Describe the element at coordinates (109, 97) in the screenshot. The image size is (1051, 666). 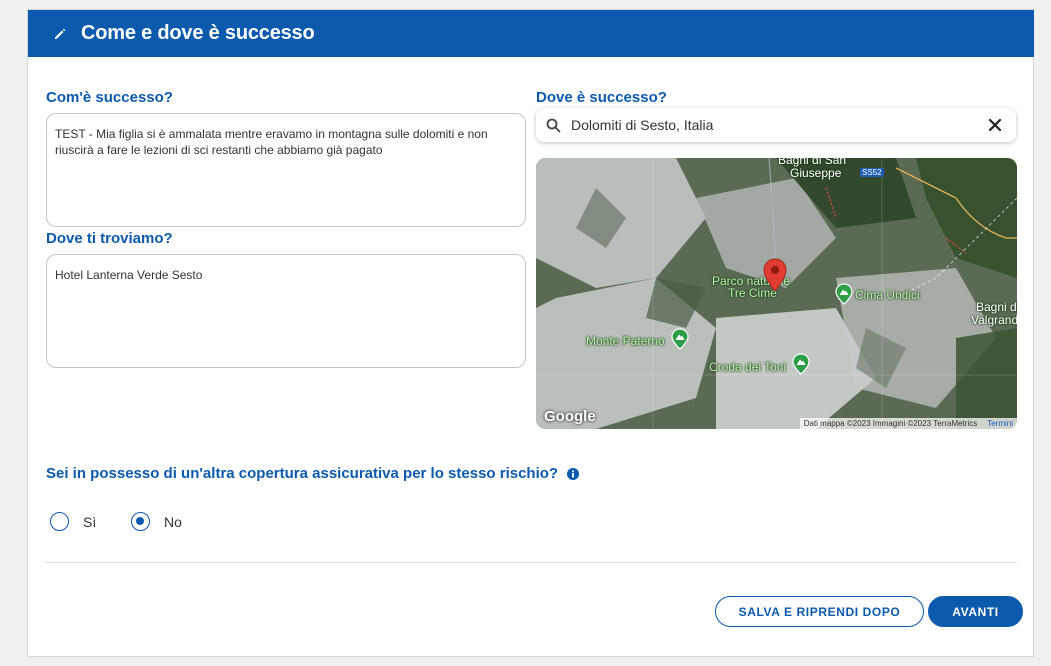
I see `how-label: Com'è successo?` at that location.